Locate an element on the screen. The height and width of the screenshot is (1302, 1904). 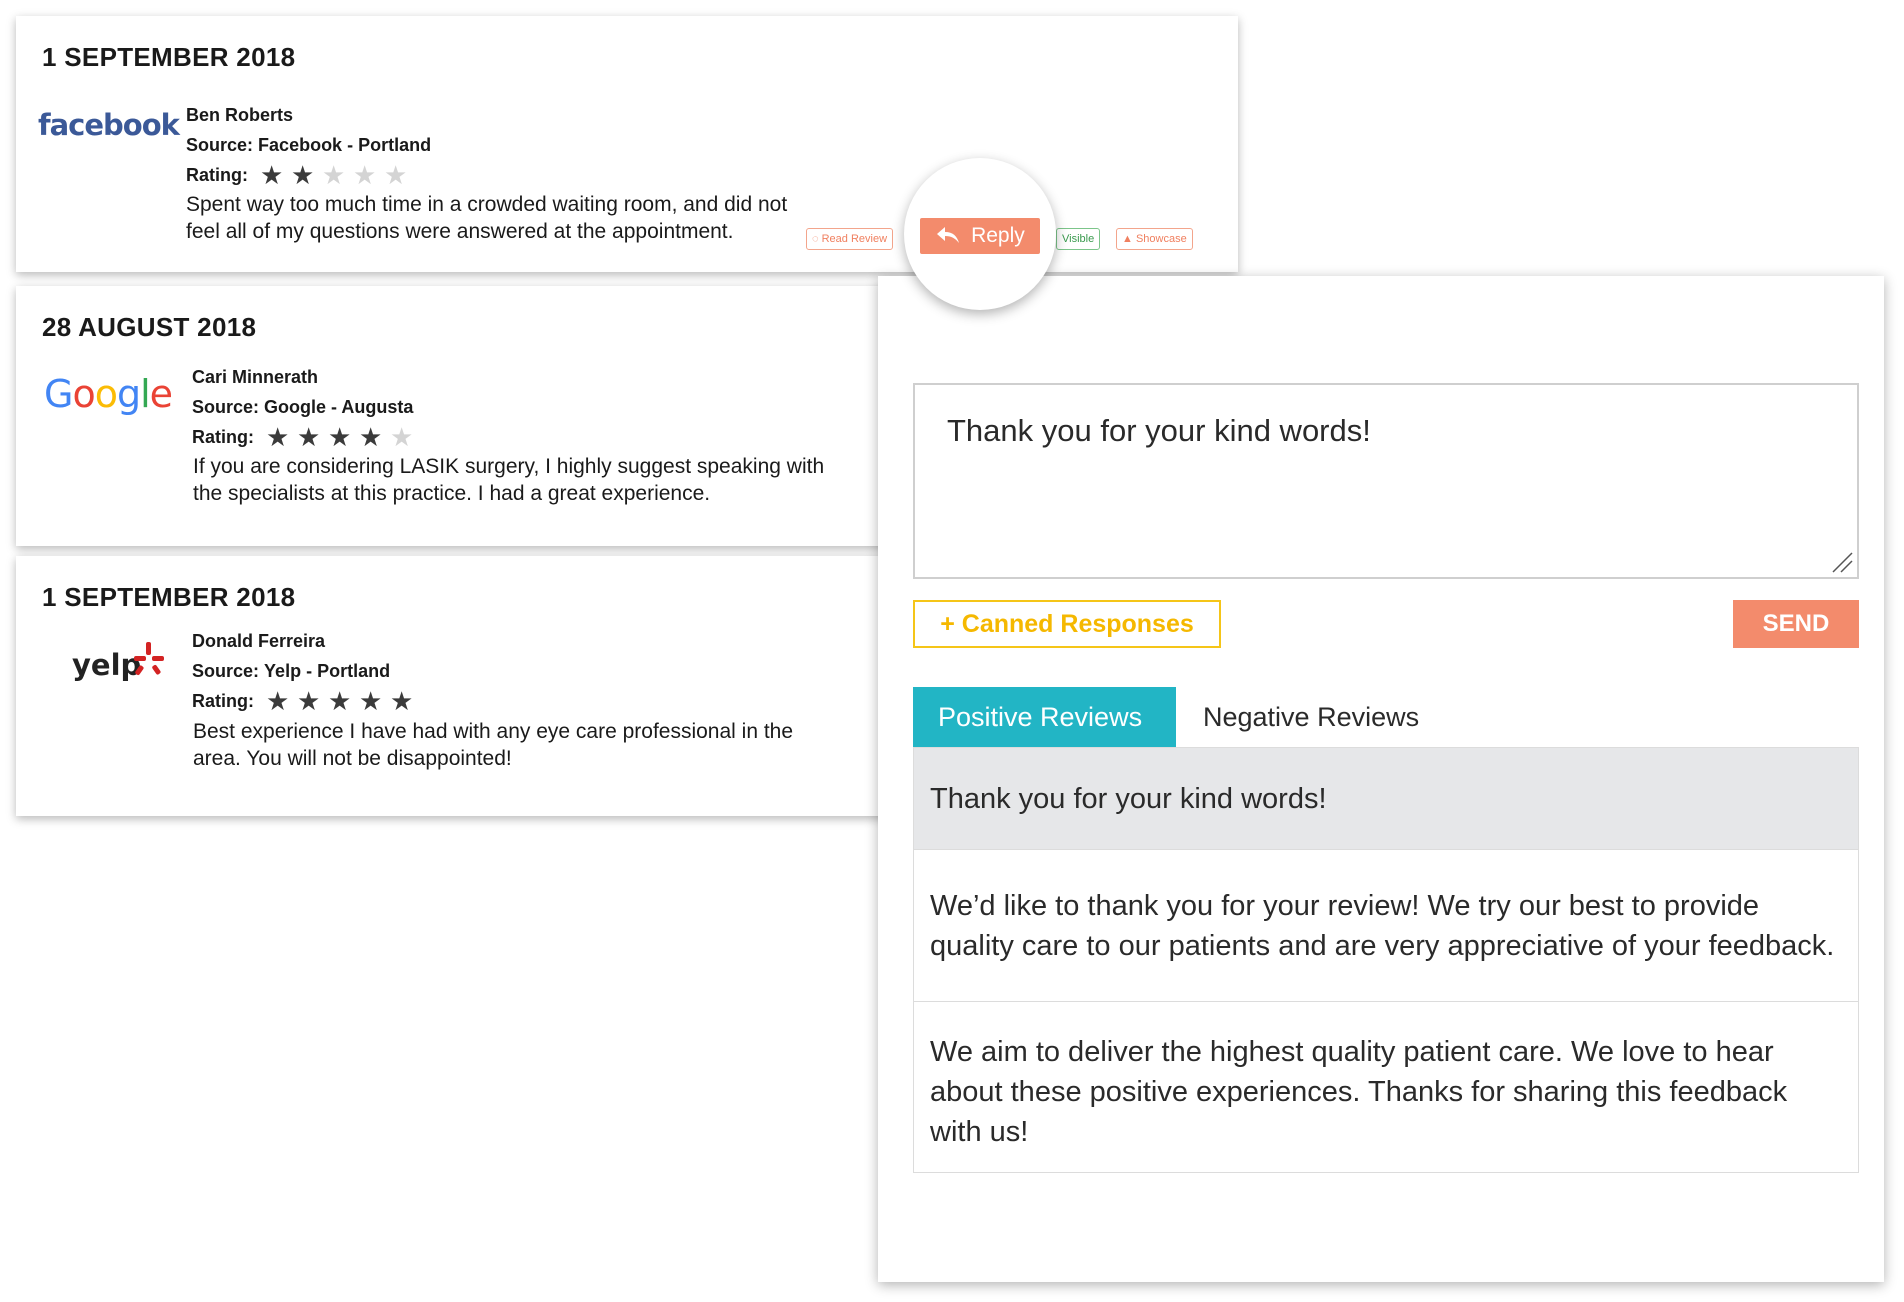
canned-responses-button: + Canned Responses is located at coordinates (1067, 624).